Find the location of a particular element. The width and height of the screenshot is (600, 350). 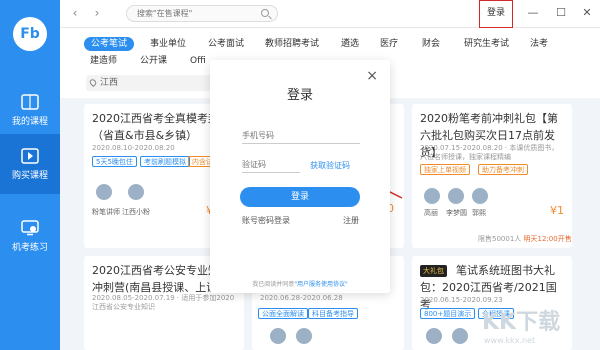

agreement-link: "用户服务使用协议" is located at coordinates (321, 284).